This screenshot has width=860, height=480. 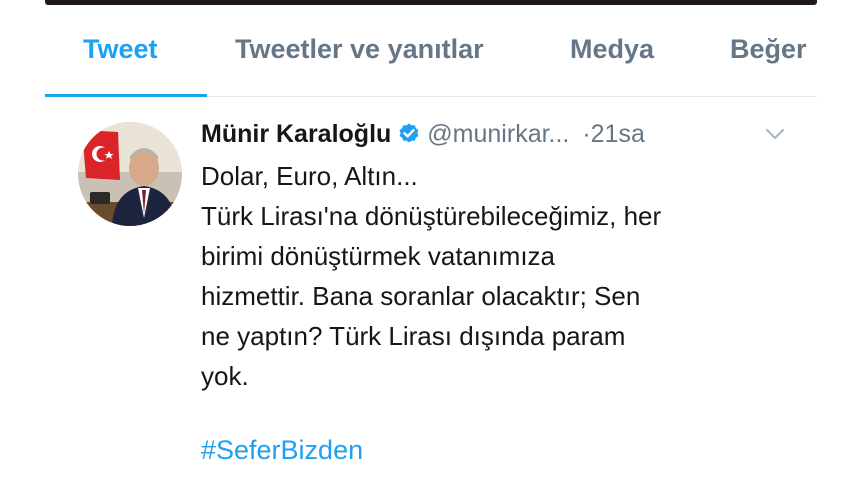 I want to click on tweet-timestamp: 21sa, so click(x=618, y=134).